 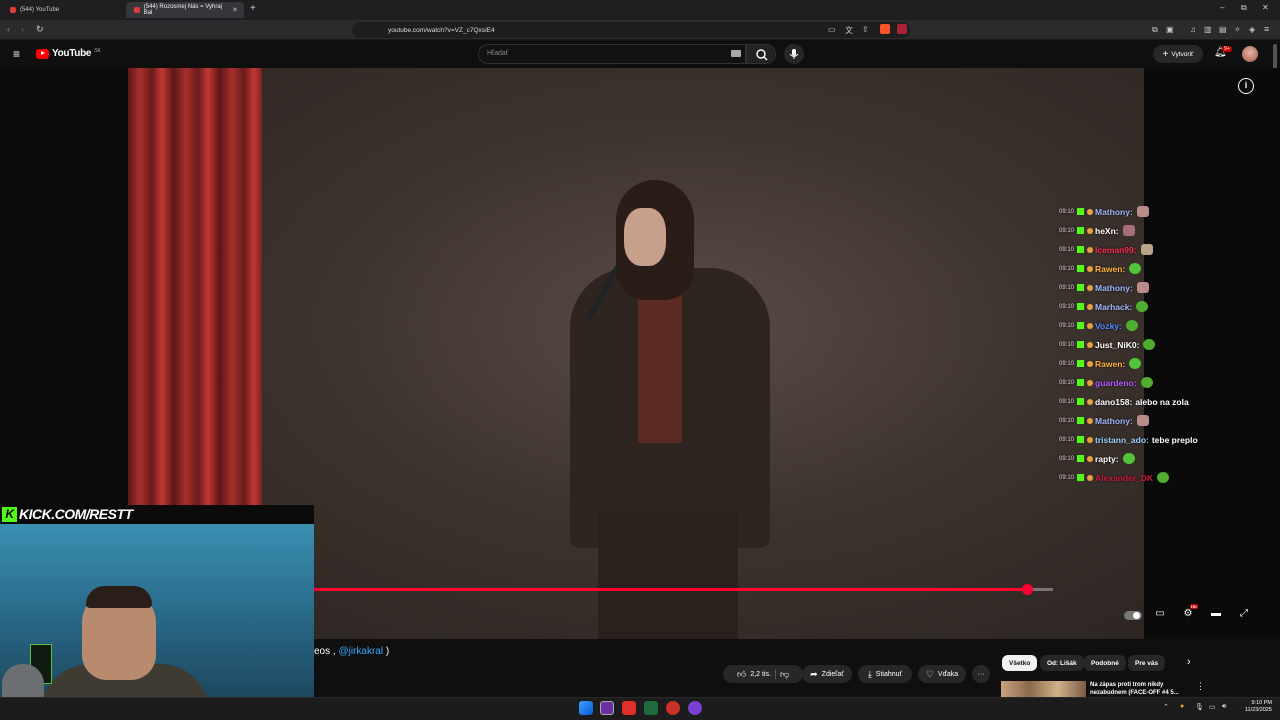 I want to click on search-input: Hľadať, so click(x=612, y=54).